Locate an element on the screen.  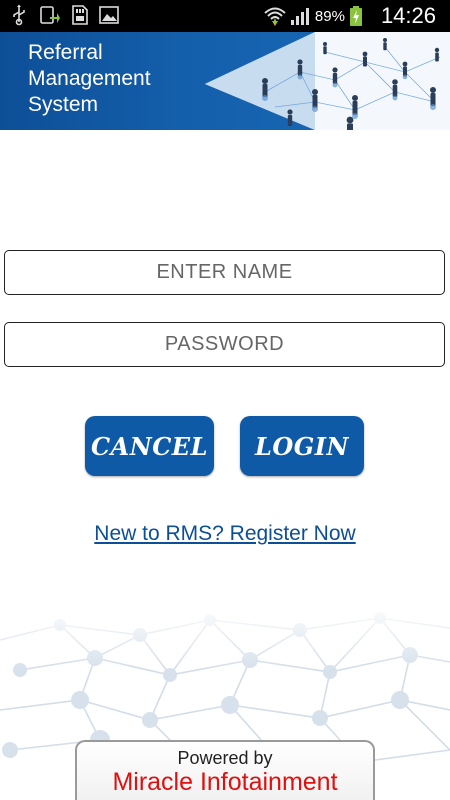
system-icons: 89% 14:26 is located at coordinates (349, 16).